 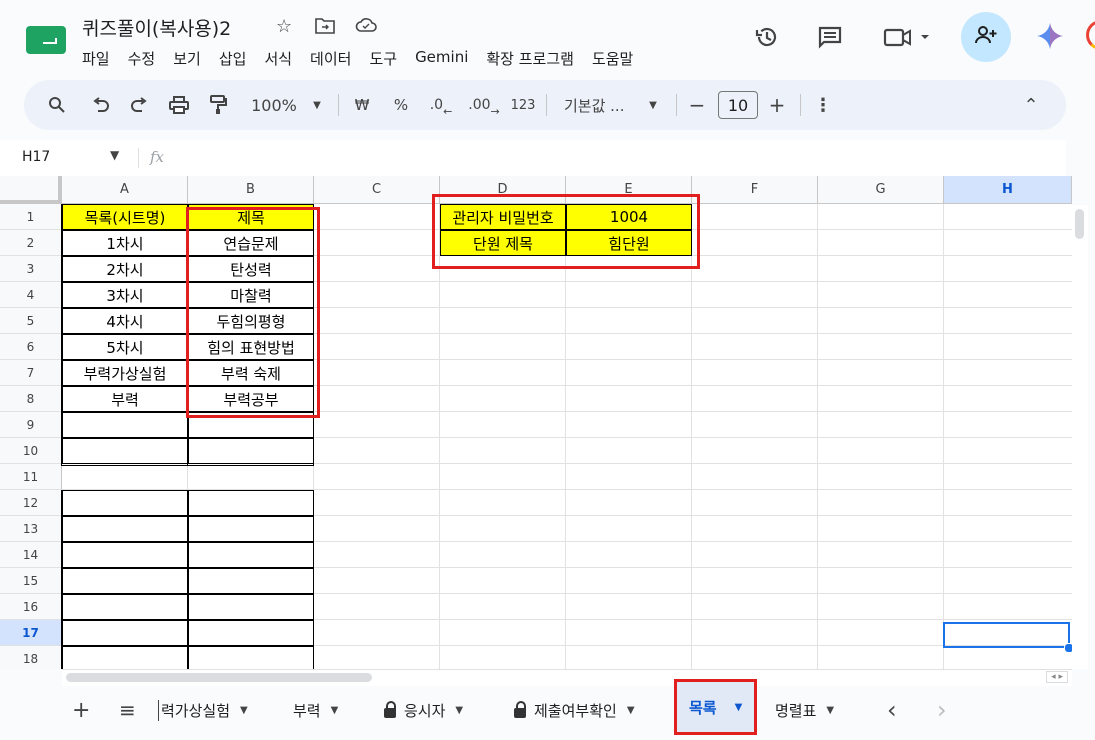 What do you see at coordinates (31, 190) in the screenshot?
I see `select-all-corner` at bounding box center [31, 190].